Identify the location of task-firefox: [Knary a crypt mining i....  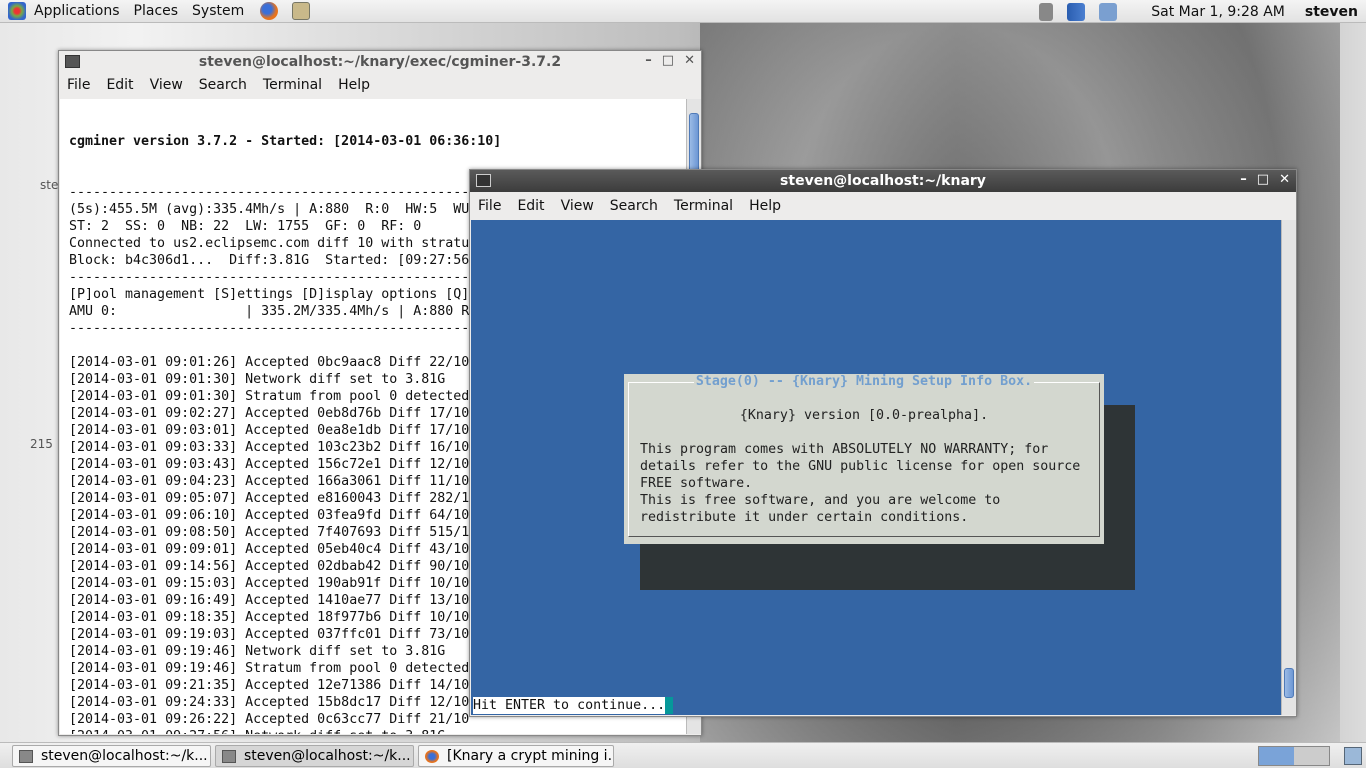
(516, 756).